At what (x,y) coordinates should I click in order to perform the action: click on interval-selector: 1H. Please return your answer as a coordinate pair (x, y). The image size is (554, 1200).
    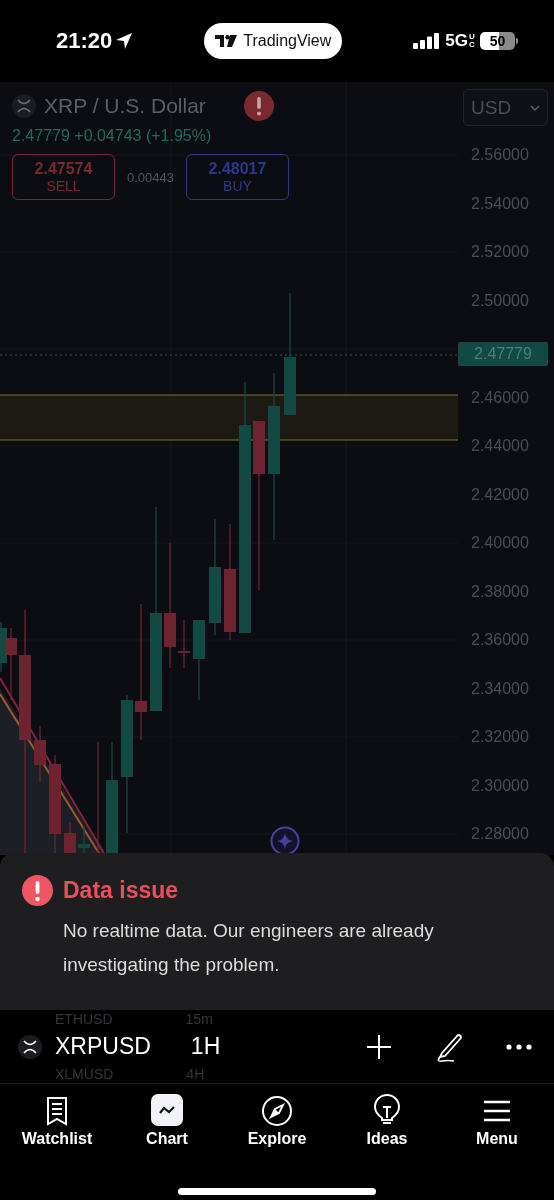
    Looking at the image, I should click on (205, 1046).